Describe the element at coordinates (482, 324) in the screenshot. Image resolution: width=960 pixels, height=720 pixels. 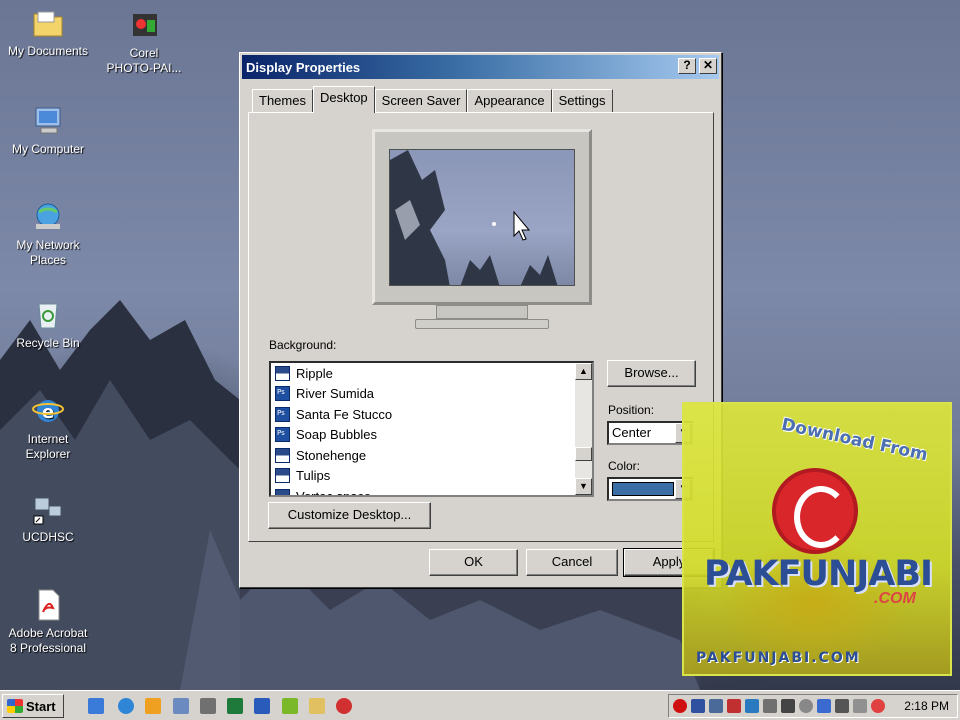
I see `monitor-base` at that location.